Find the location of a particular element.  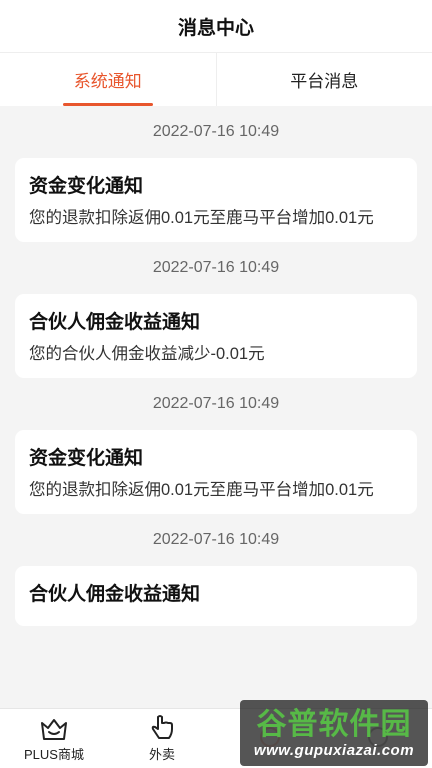

message-card: 合伙人佣金收益通知 您的合伙人佣金收益减少-0.01元 is located at coordinates (216, 336).